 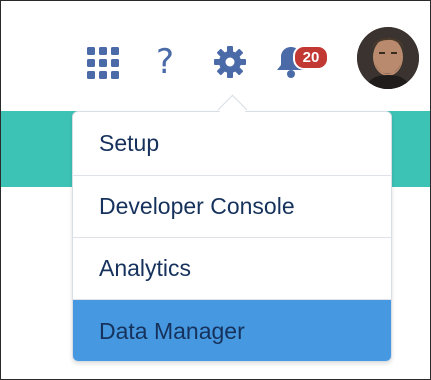 I want to click on user-avatar, so click(x=388, y=58).